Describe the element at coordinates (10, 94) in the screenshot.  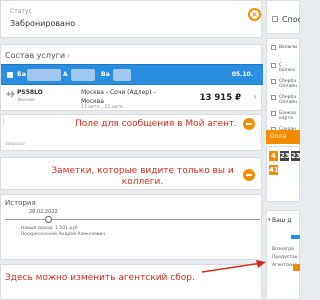
I see `plane-icon` at that location.